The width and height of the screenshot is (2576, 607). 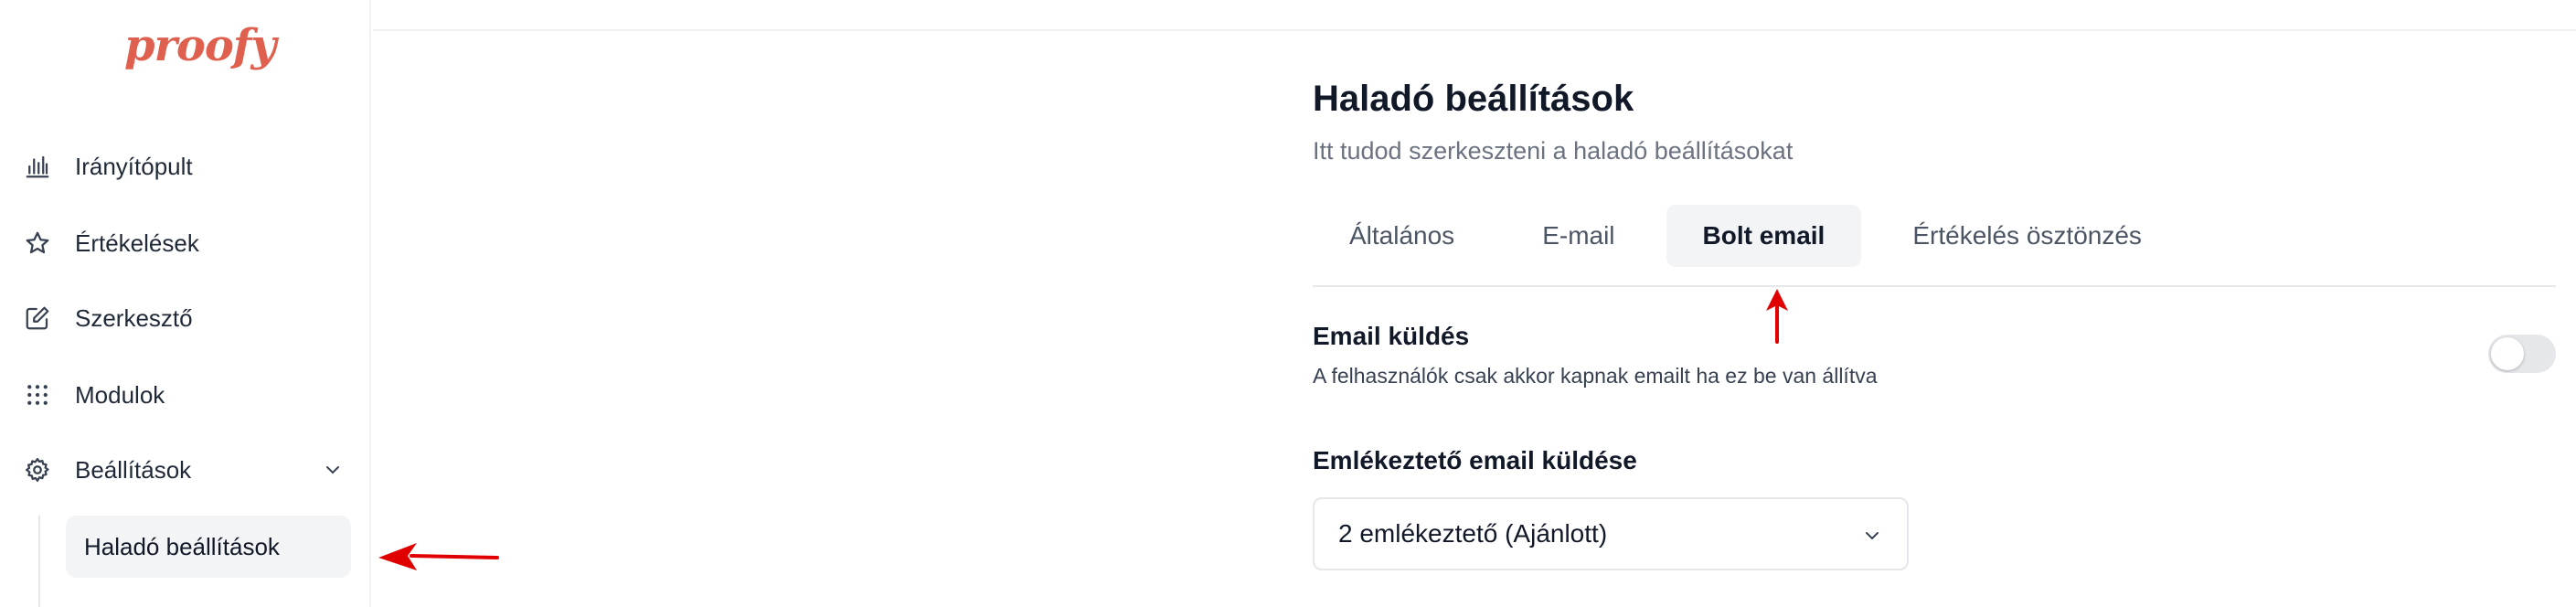 What do you see at coordinates (208, 547) in the screenshot?
I see `sidebar-subitem-halado-beallitasok: Haladó beállítások` at bounding box center [208, 547].